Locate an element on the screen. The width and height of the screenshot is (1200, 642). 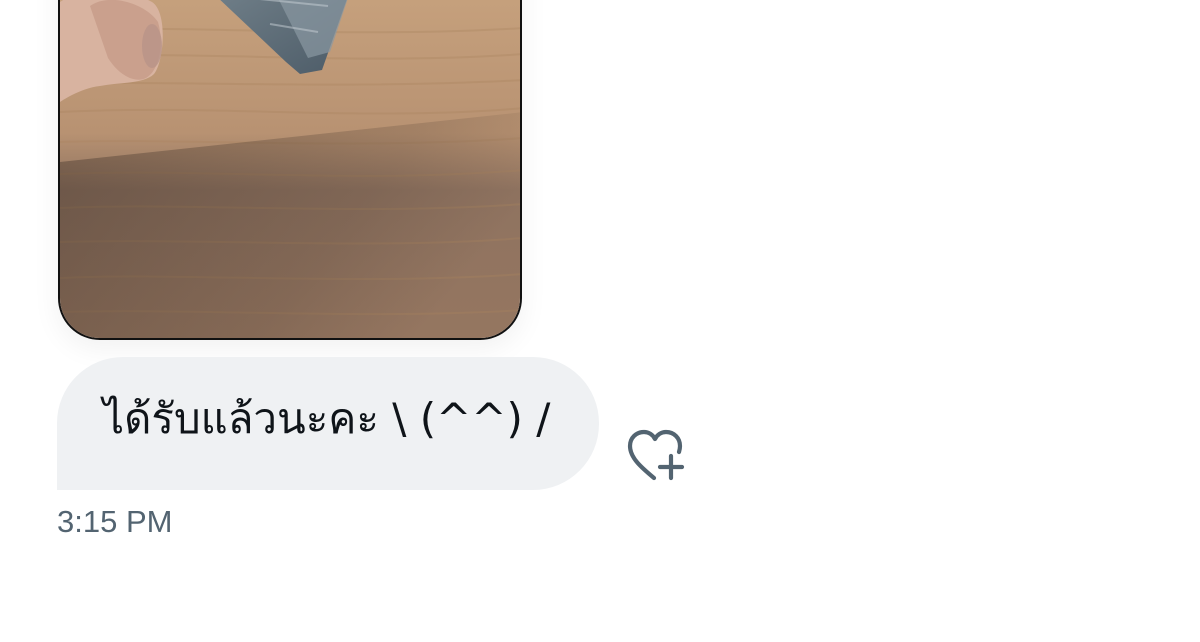
react-button is located at coordinates (656, 457).